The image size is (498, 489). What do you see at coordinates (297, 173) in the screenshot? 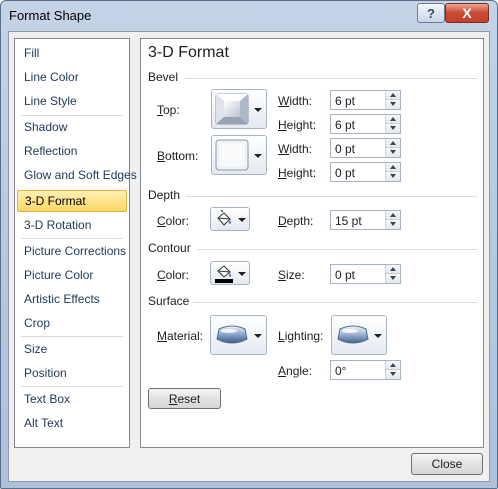
I see `bevel-bottom-height-label: Height:` at bounding box center [297, 173].